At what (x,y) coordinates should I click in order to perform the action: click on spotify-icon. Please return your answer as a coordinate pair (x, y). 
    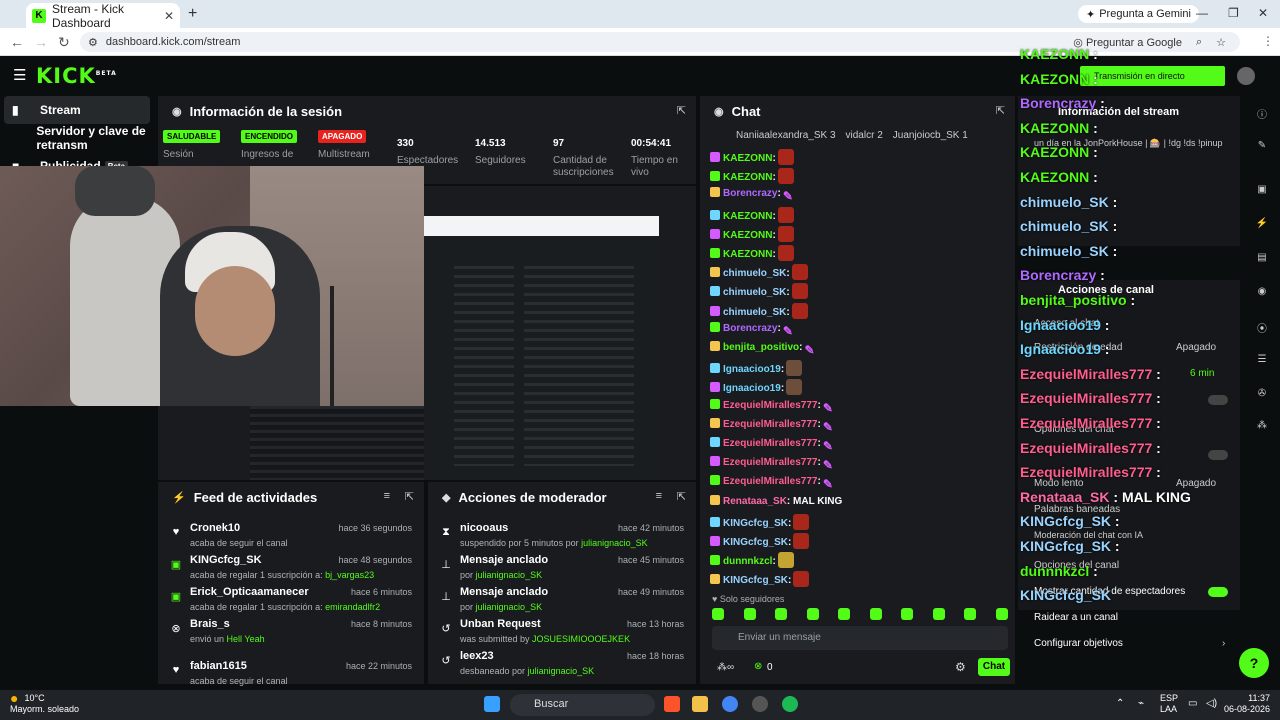
    Looking at the image, I should click on (790, 704).